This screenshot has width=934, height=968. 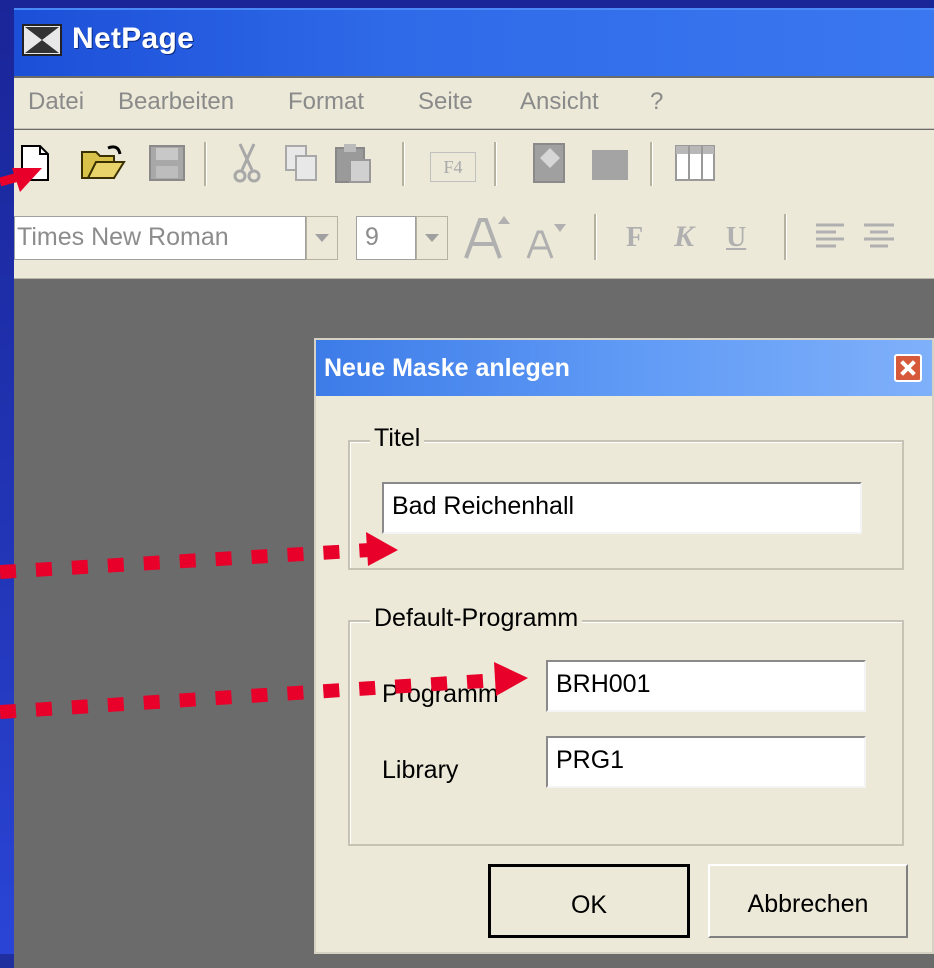 I want to click on font-shrink-icon, so click(x=545, y=241).